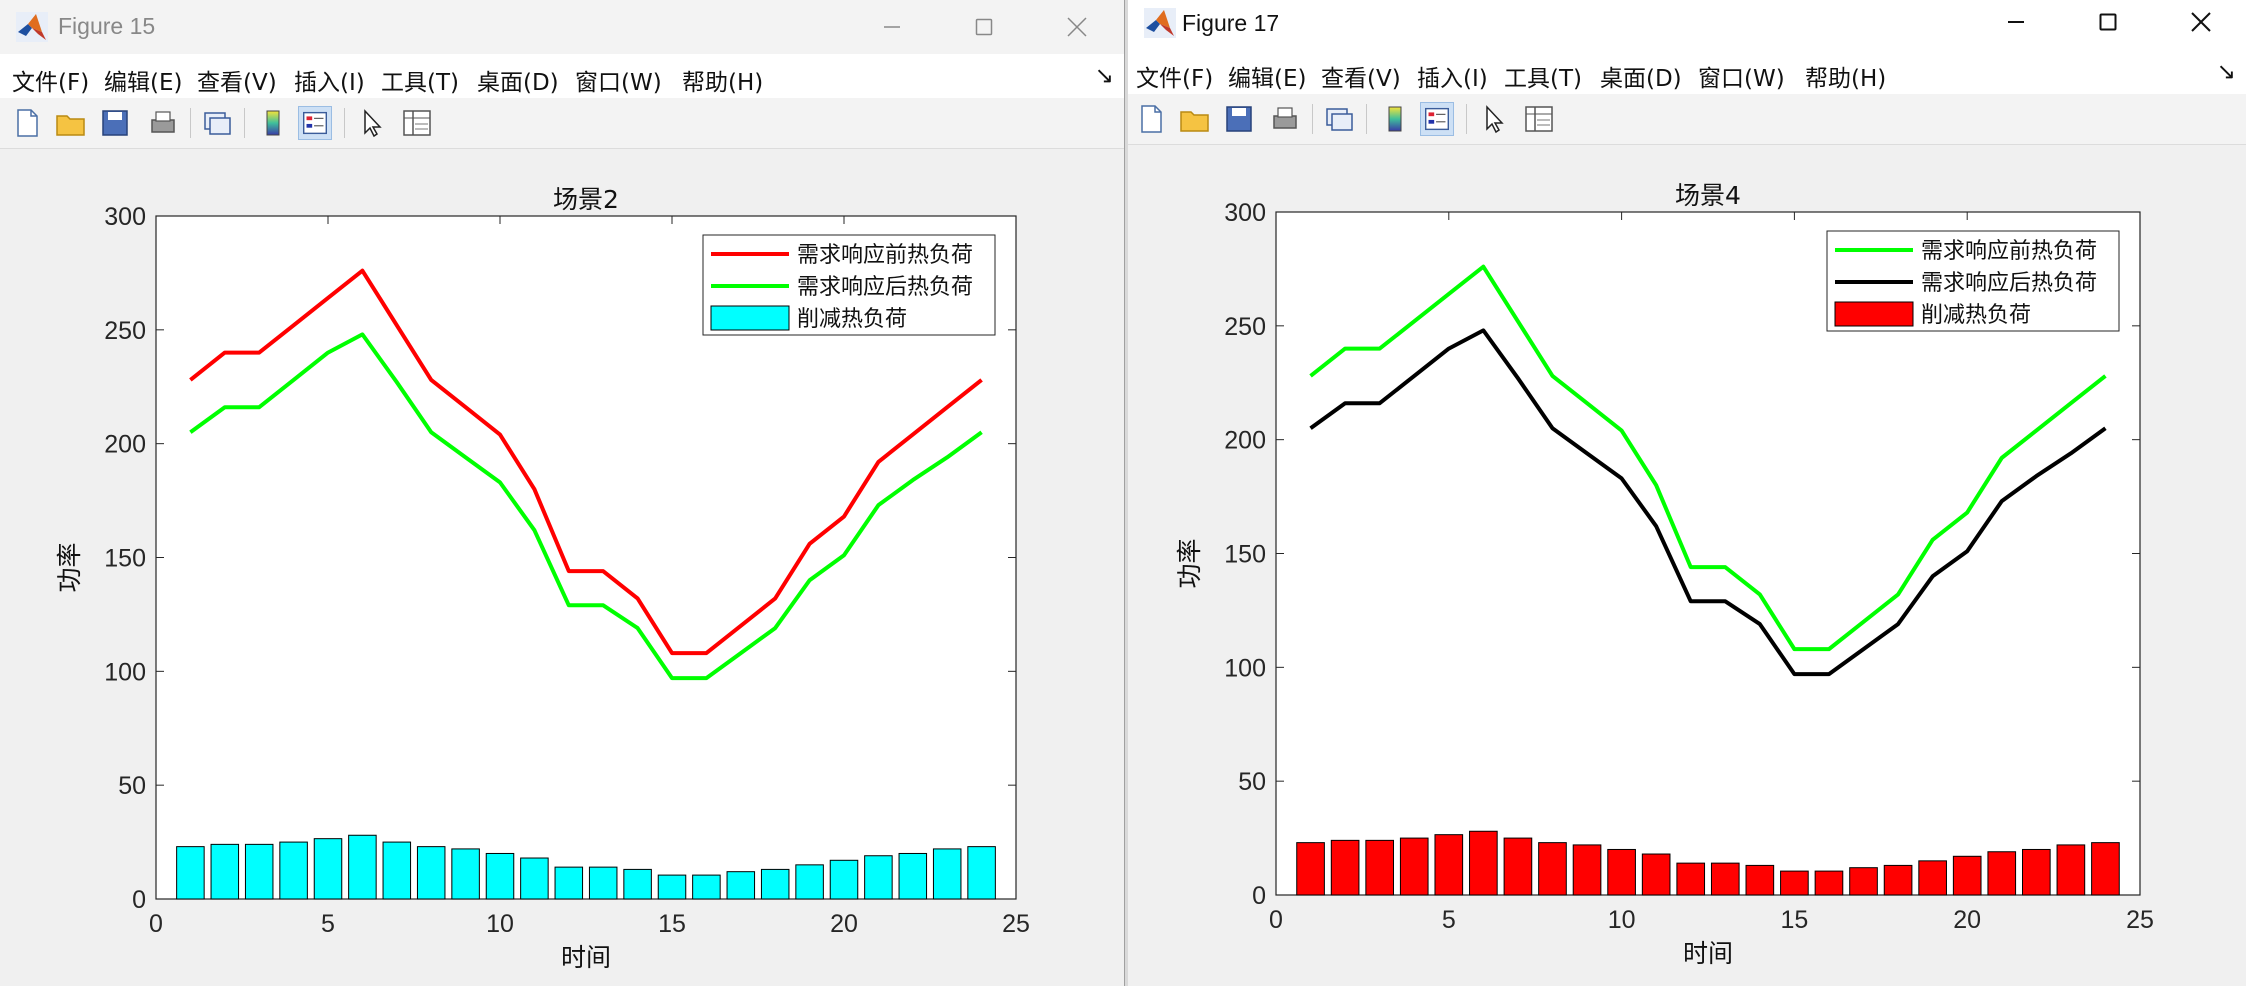 The height and width of the screenshot is (986, 2246). Describe the element at coordinates (586, 199) in the screenshot. I see `chart-title: 场景2` at that location.